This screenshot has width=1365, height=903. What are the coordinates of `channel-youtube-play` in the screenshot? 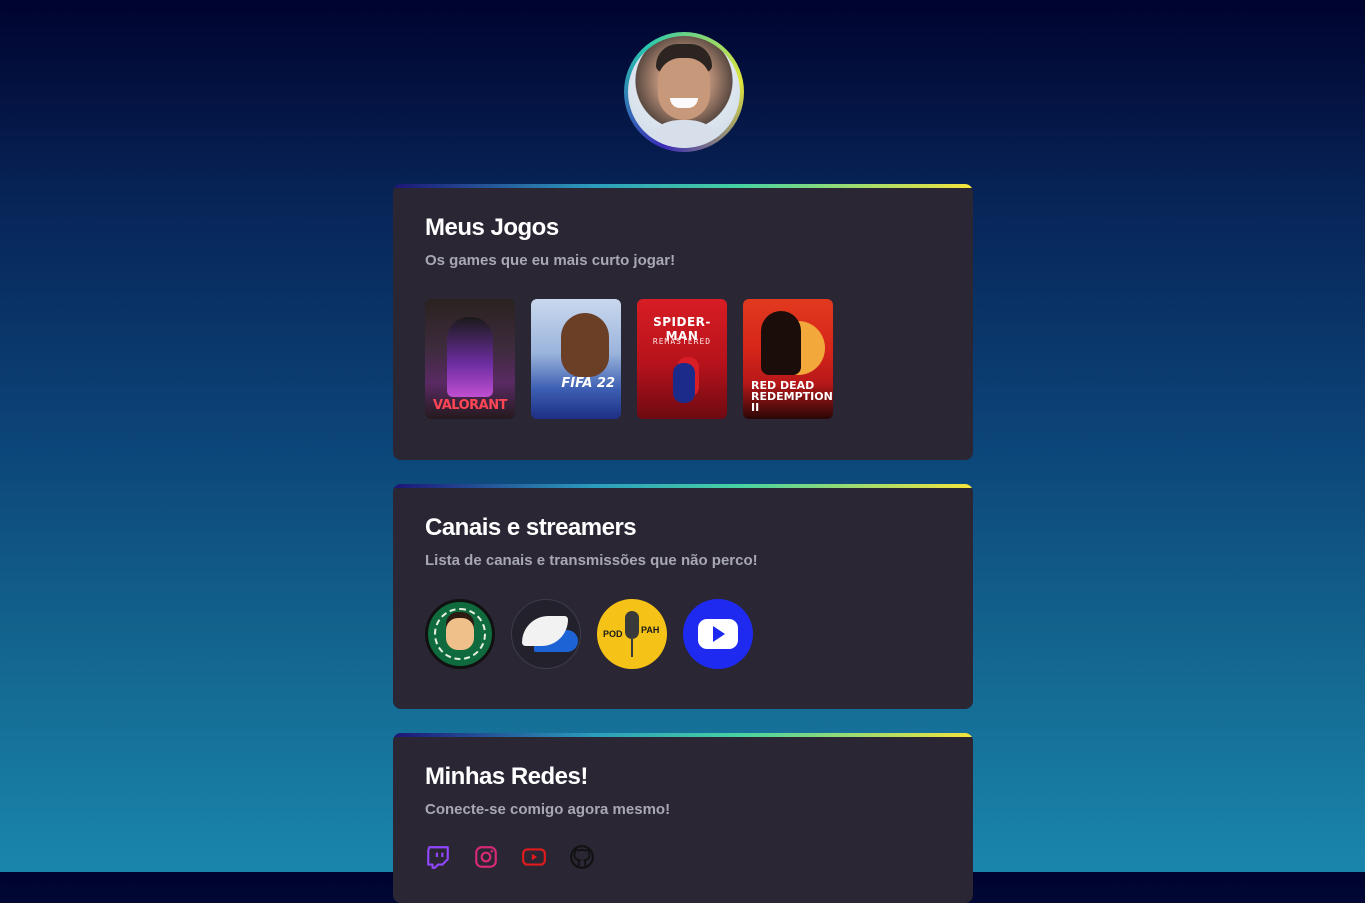 It's located at (718, 634).